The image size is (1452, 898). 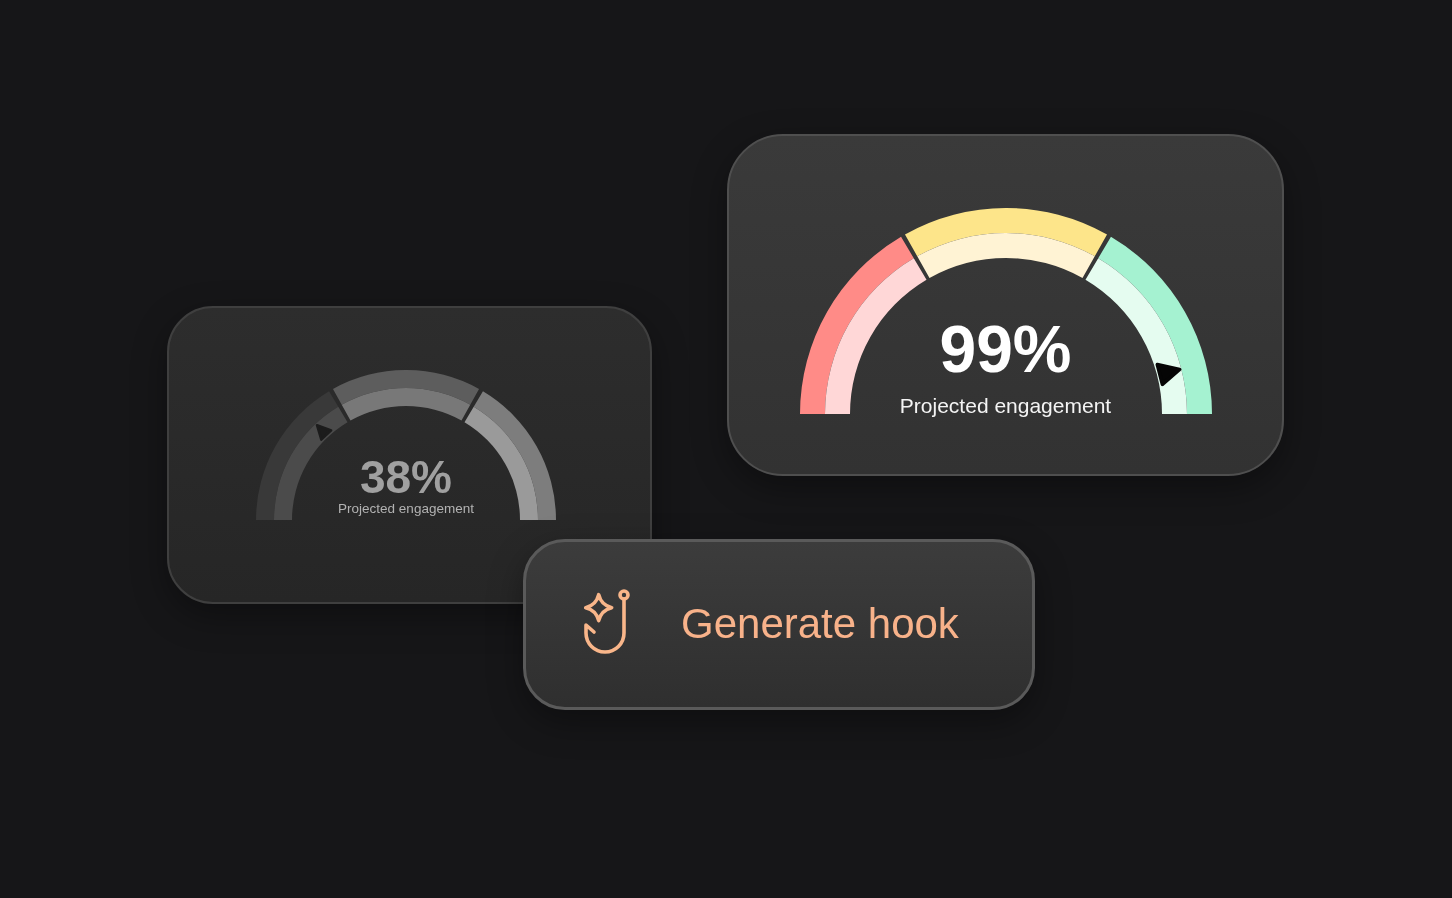 I want to click on generate-hook-button: Generate hook, so click(x=779, y=624).